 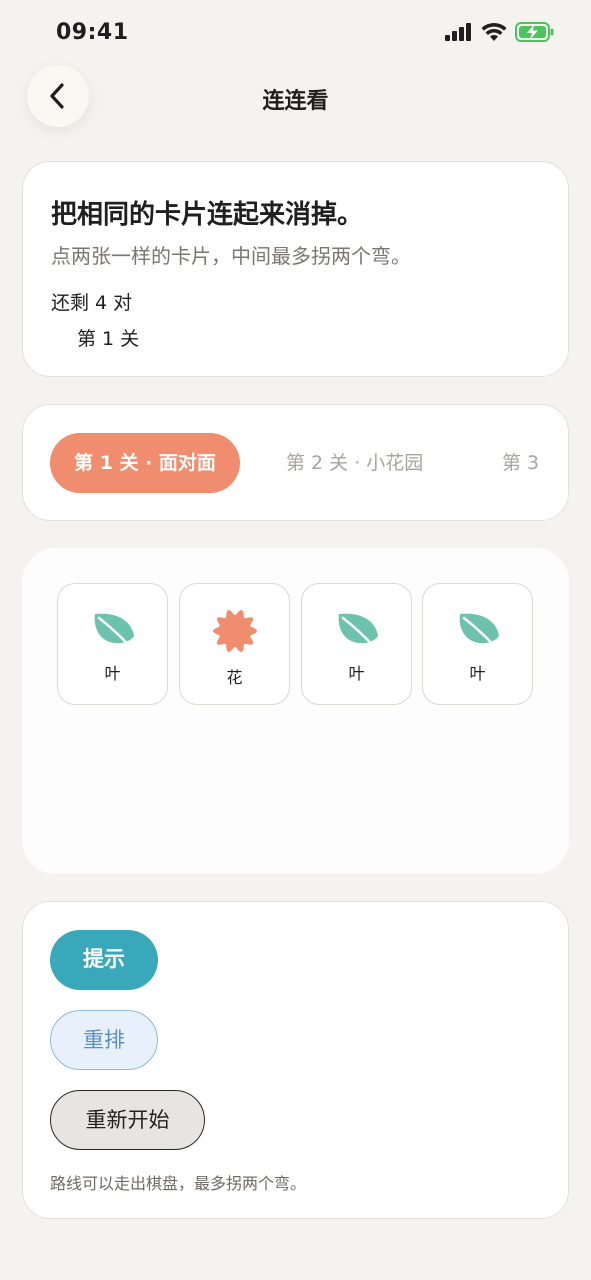 I want to click on signal-icon, so click(x=458, y=32).